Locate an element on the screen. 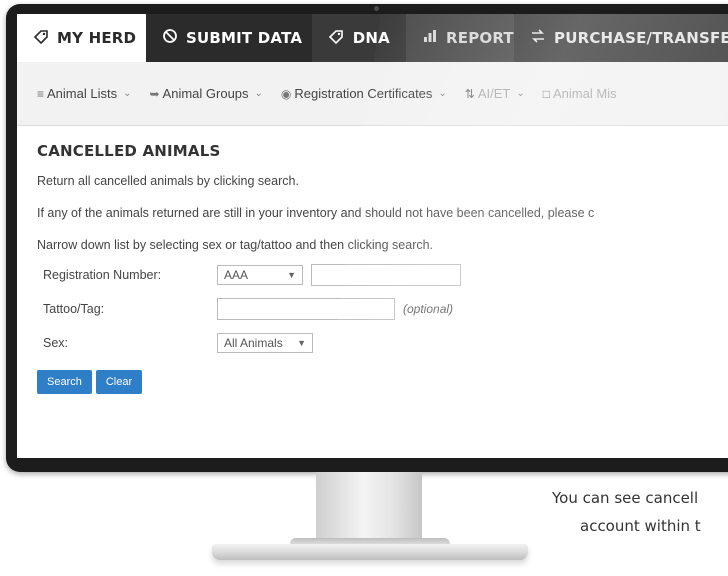 Image resolution: width=728 pixels, height=576 pixels. tab-reports: REPORTS is located at coordinates (465, 38).